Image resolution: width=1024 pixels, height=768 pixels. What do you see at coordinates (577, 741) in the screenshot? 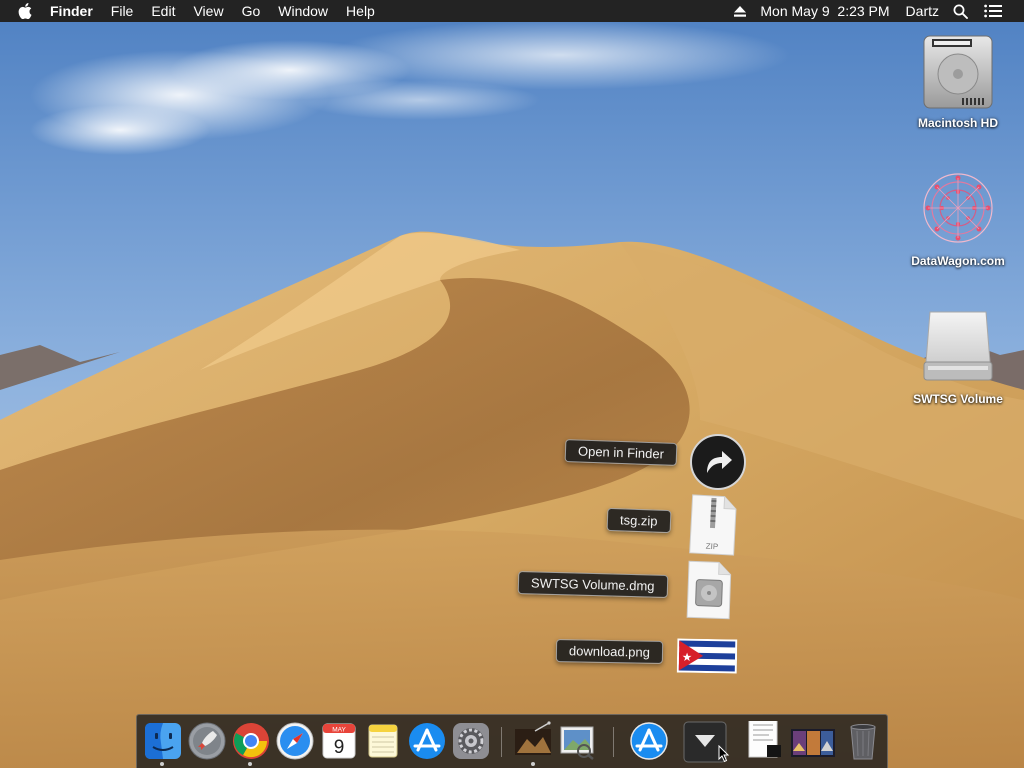
I see `preview-icon` at bounding box center [577, 741].